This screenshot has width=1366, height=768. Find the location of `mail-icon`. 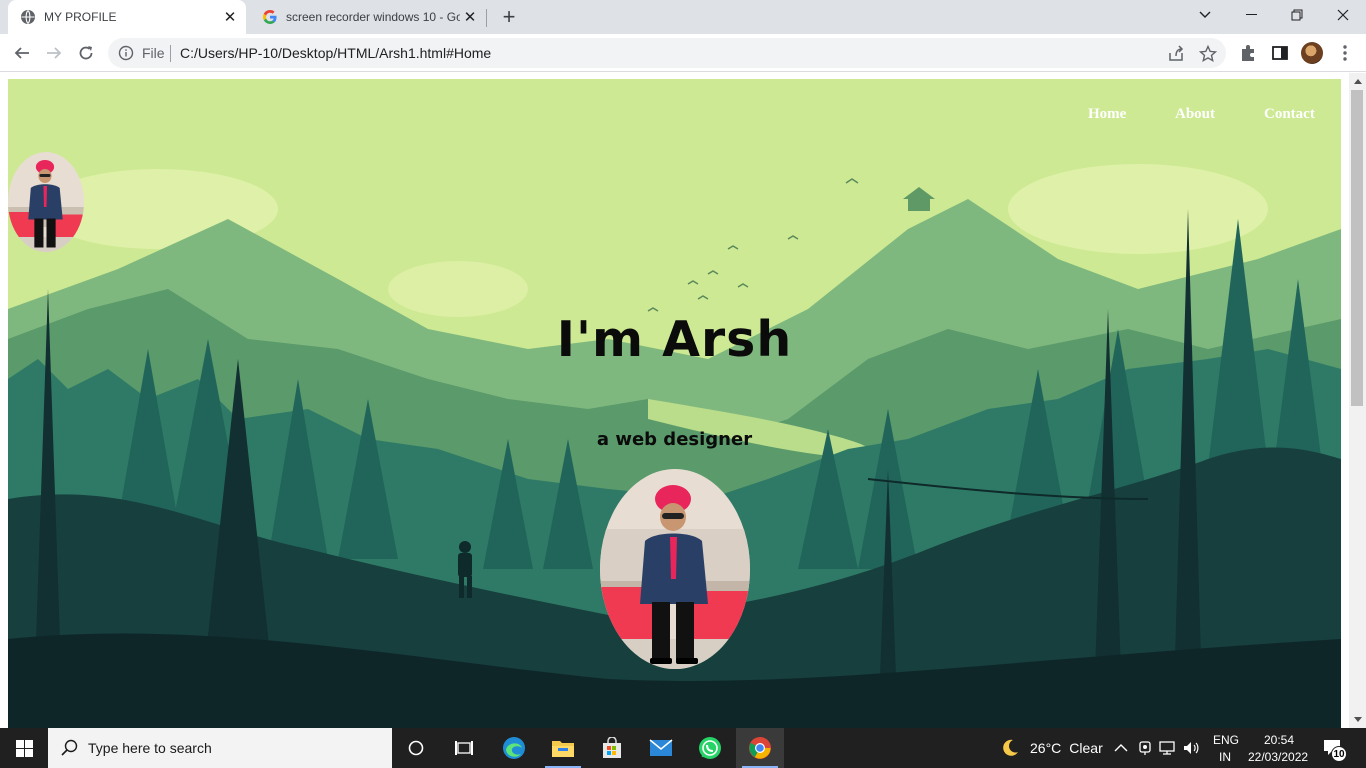

mail-icon is located at coordinates (661, 747).